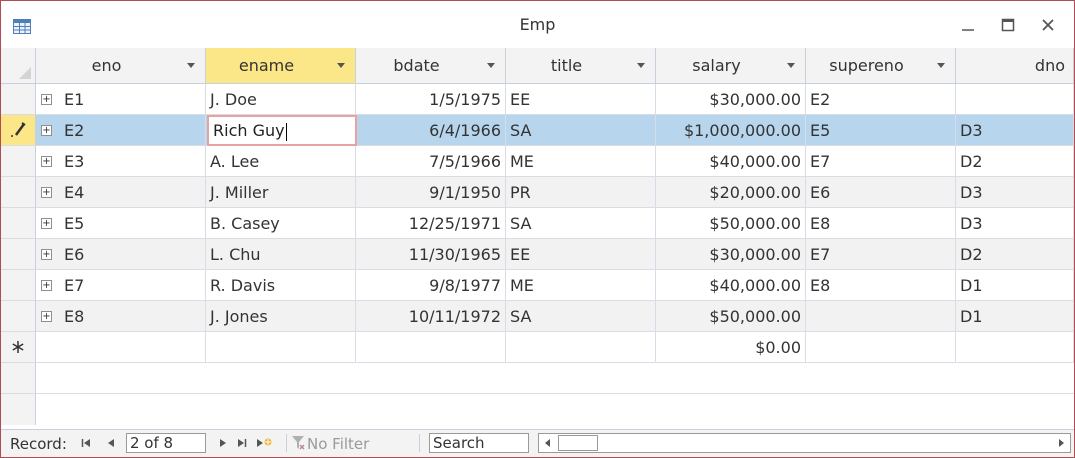  I want to click on column-header-salary: salary, so click(731, 66).